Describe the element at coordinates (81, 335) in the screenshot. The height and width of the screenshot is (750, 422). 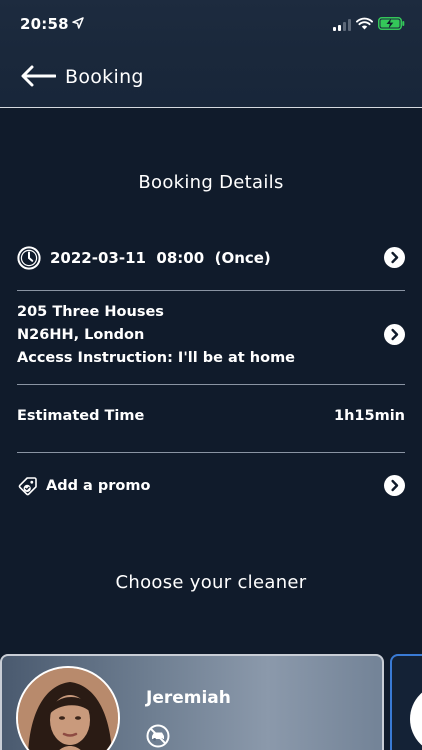
I see `address-line2: N26HH, London` at that location.